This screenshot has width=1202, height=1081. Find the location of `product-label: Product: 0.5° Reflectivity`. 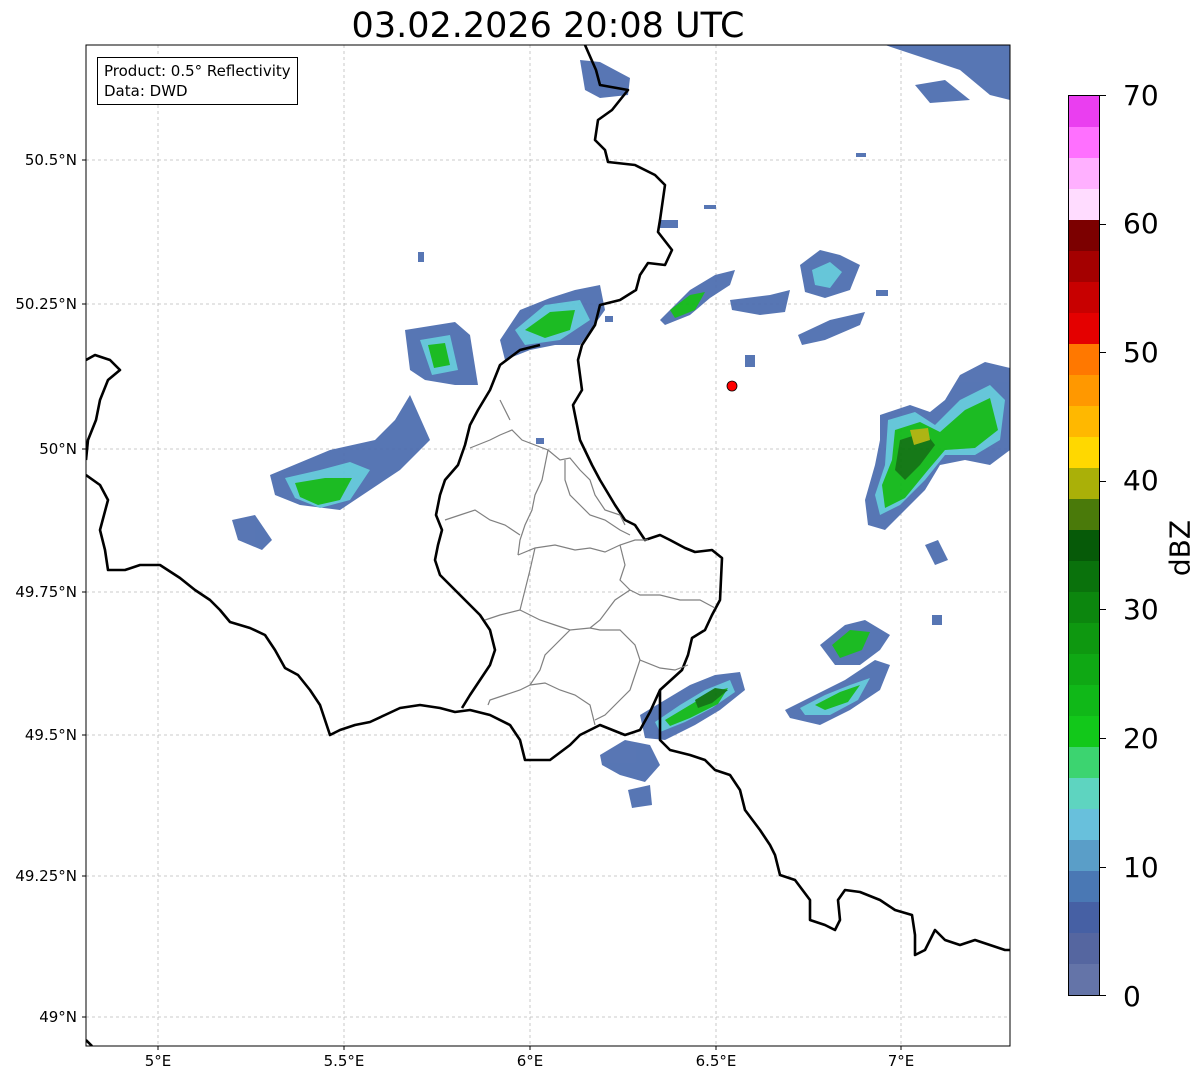

product-label: Product: 0.5° Reflectivity is located at coordinates (197, 71).